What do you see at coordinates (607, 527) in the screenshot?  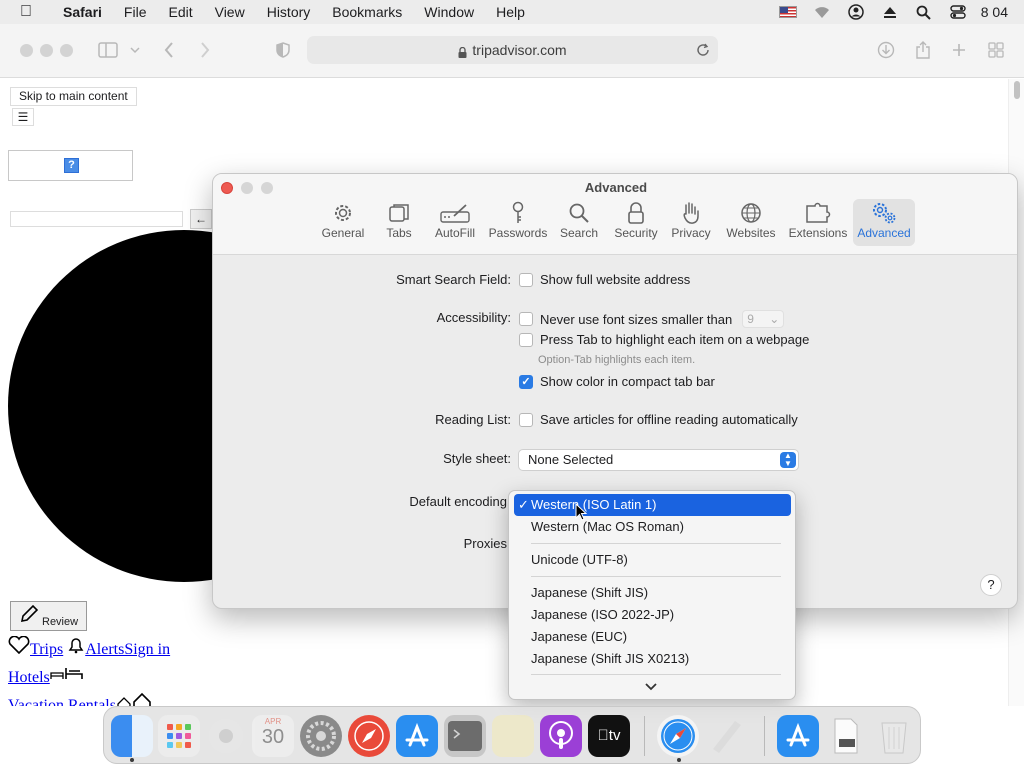 I see `encoding-option-western-mac-os-roman: Western (Mac OS Roman)` at bounding box center [607, 527].